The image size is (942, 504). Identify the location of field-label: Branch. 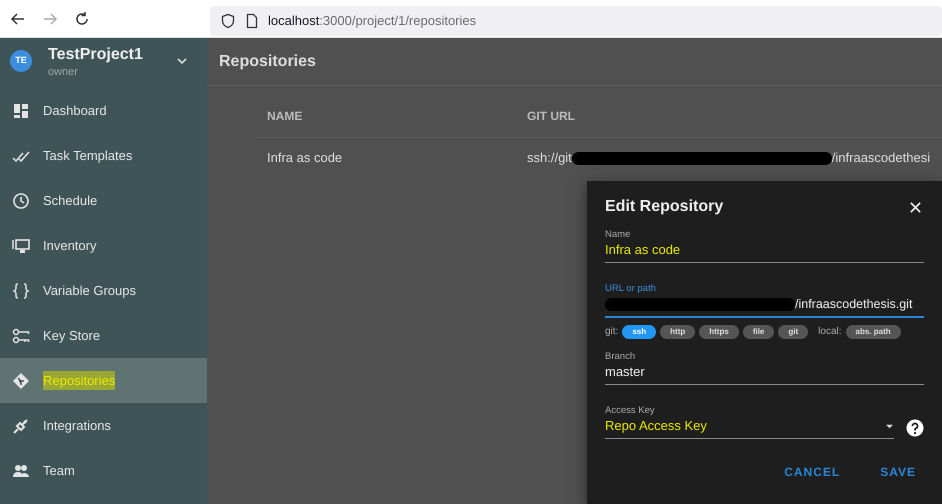
(620, 357).